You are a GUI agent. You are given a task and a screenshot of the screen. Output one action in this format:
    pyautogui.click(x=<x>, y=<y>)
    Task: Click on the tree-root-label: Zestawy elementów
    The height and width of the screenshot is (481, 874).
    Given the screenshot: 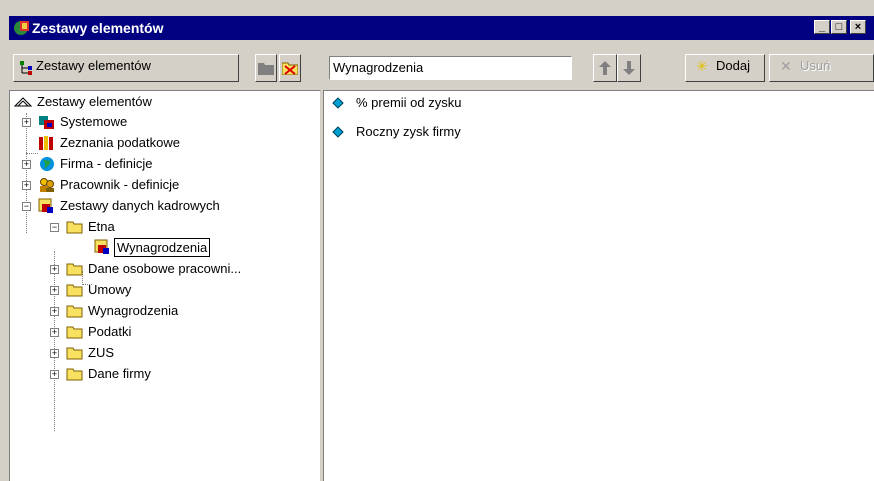 What is the action you would take?
    pyautogui.click(x=94, y=101)
    